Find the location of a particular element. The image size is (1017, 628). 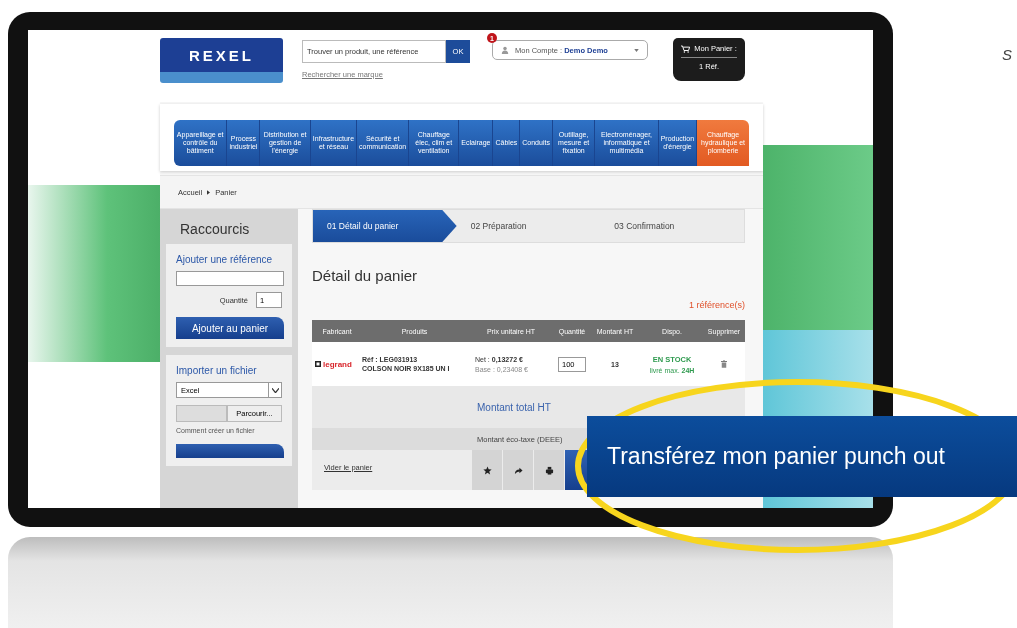

trash-icon is located at coordinates (724, 364).